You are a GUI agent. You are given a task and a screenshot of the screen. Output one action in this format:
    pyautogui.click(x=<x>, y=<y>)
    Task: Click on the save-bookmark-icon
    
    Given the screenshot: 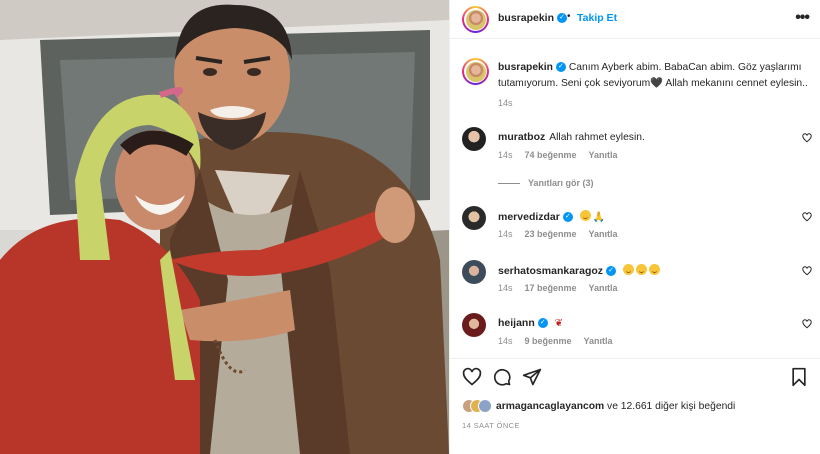 What is the action you would take?
    pyautogui.click(x=799, y=377)
    